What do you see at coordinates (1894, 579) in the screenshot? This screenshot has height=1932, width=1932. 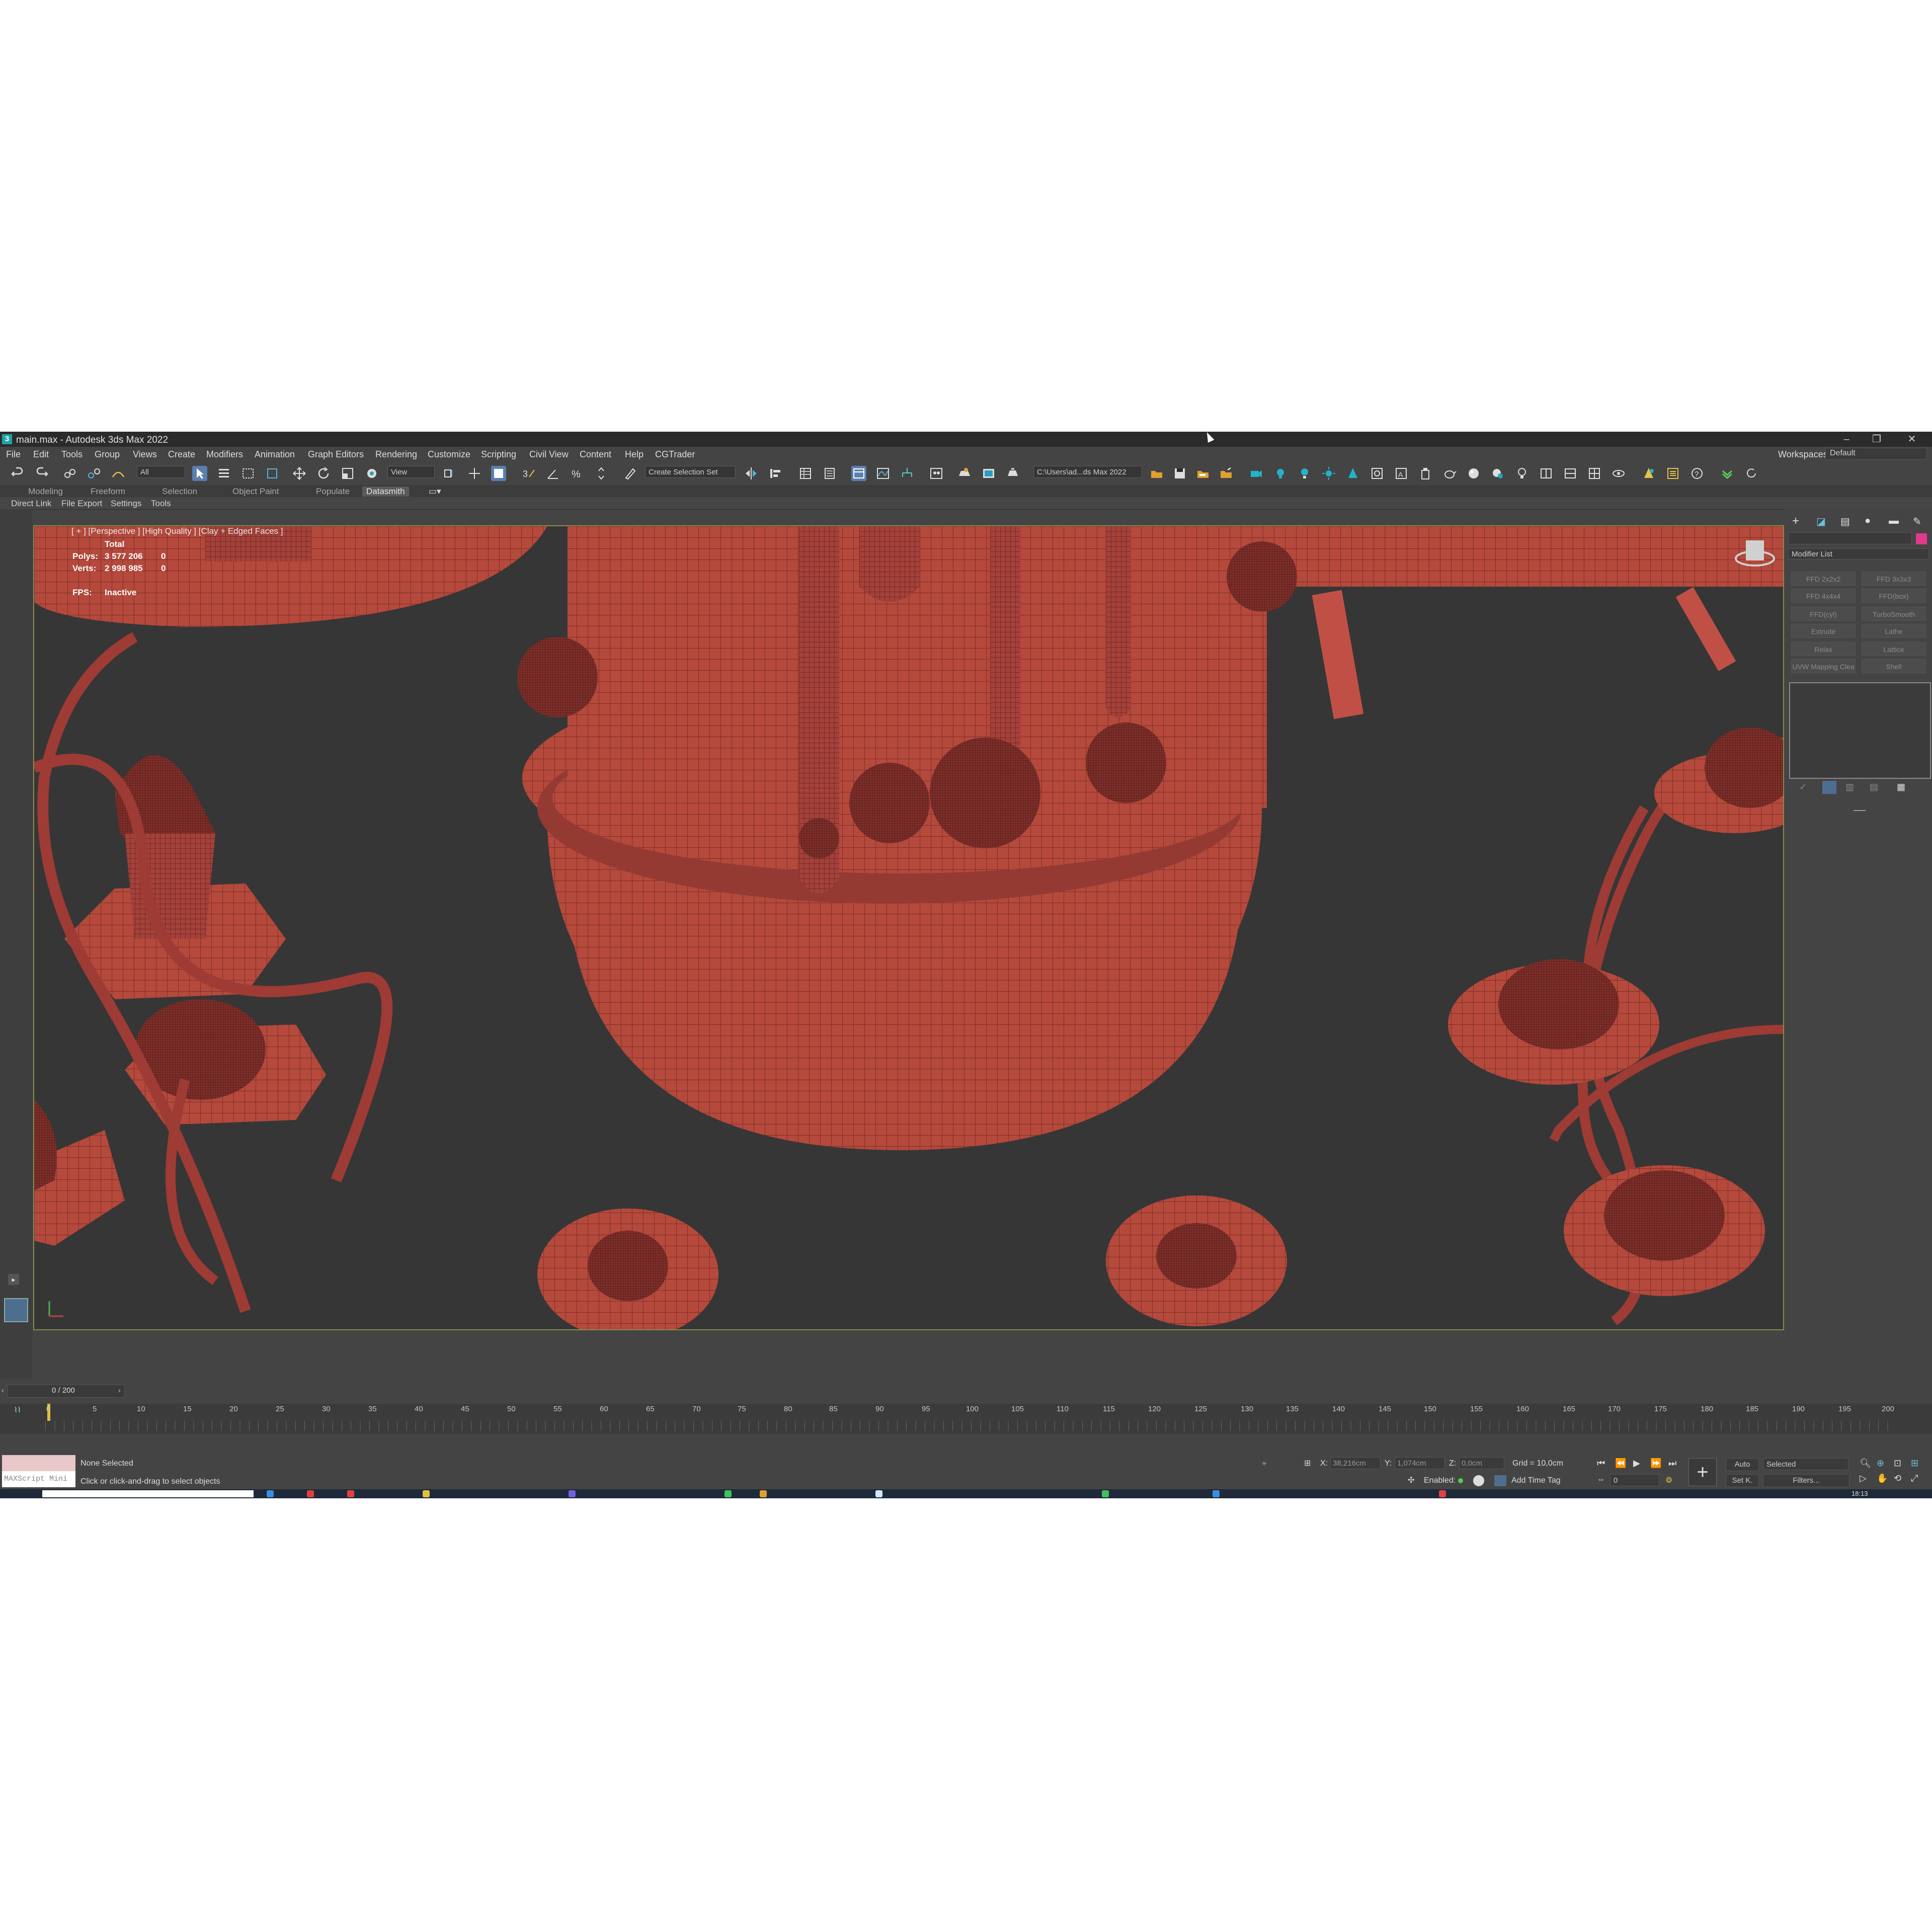 I see `ffd-3x3x3-button: FFD 3x3x3` at bounding box center [1894, 579].